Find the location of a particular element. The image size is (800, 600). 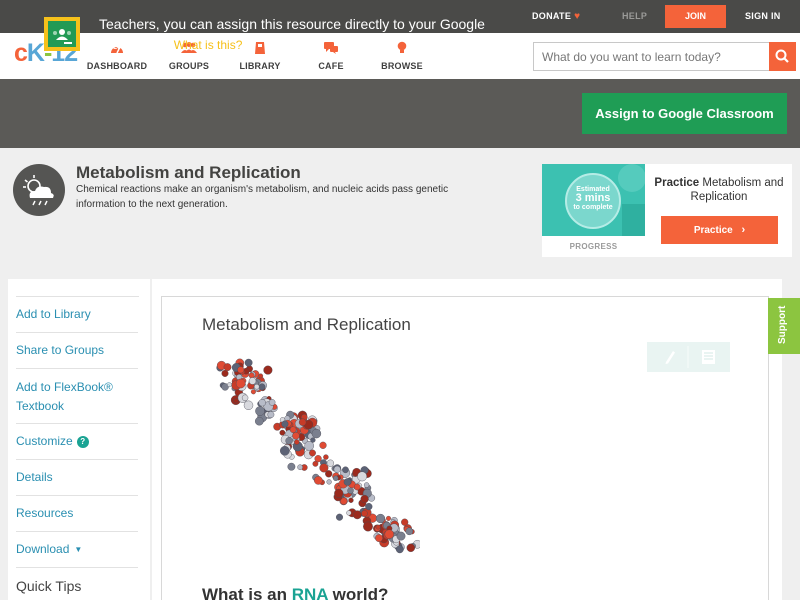

sidebar-item-label: Add to FlexBook® Textbook is located at coordinates (64, 396).